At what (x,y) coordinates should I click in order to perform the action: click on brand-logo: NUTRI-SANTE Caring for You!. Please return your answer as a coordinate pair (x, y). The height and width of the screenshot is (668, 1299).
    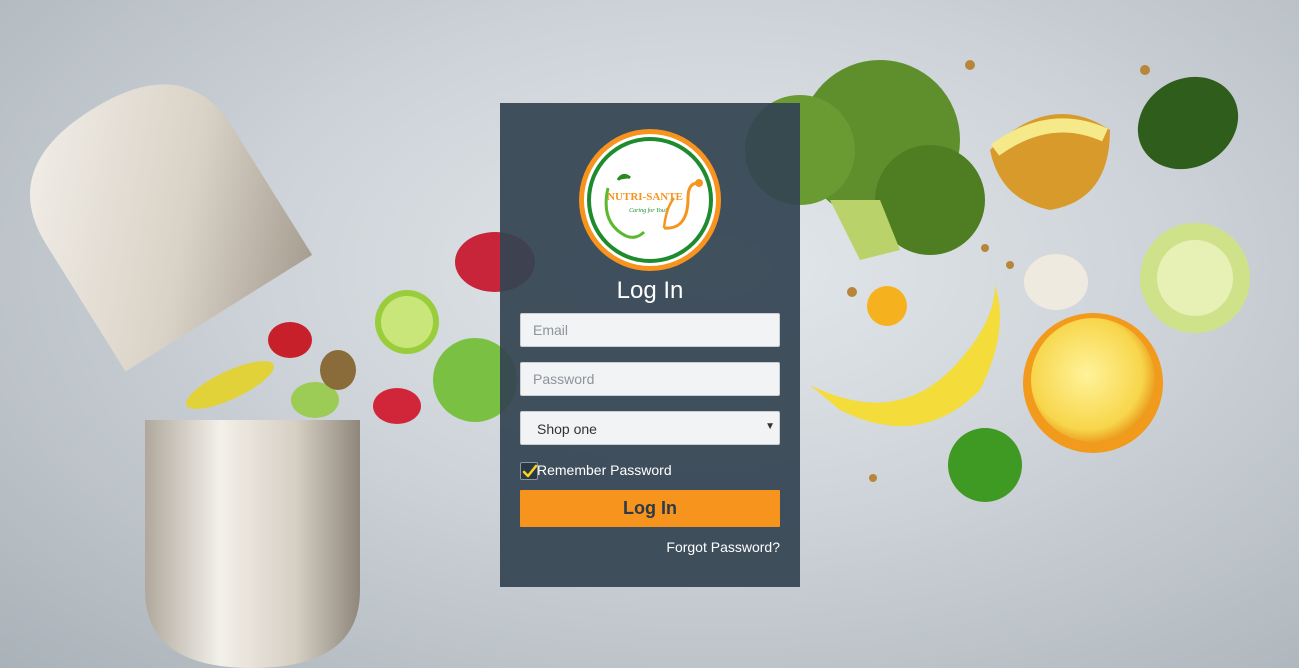
    Looking at the image, I should click on (650, 200).